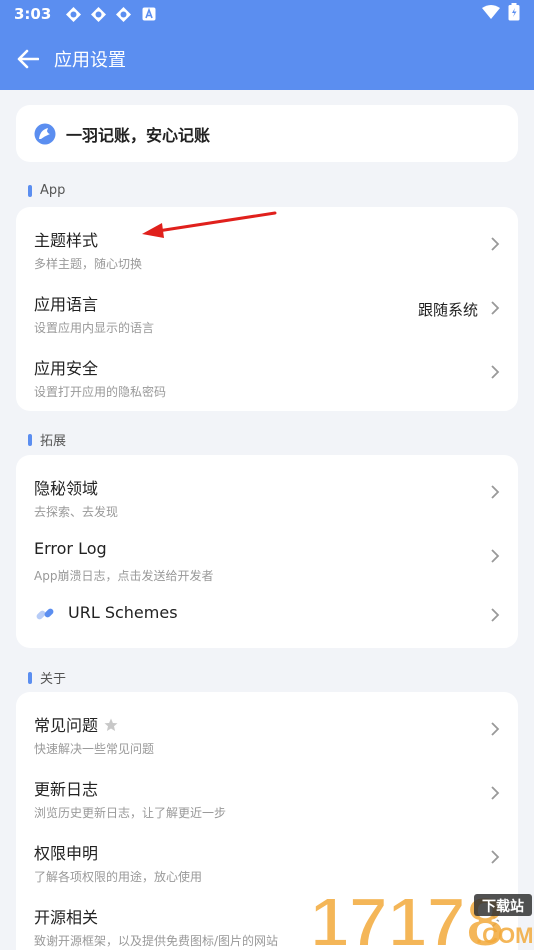 The height and width of the screenshot is (950, 534). I want to click on watermark: 17178 下载站 .COM, so click(421, 915).